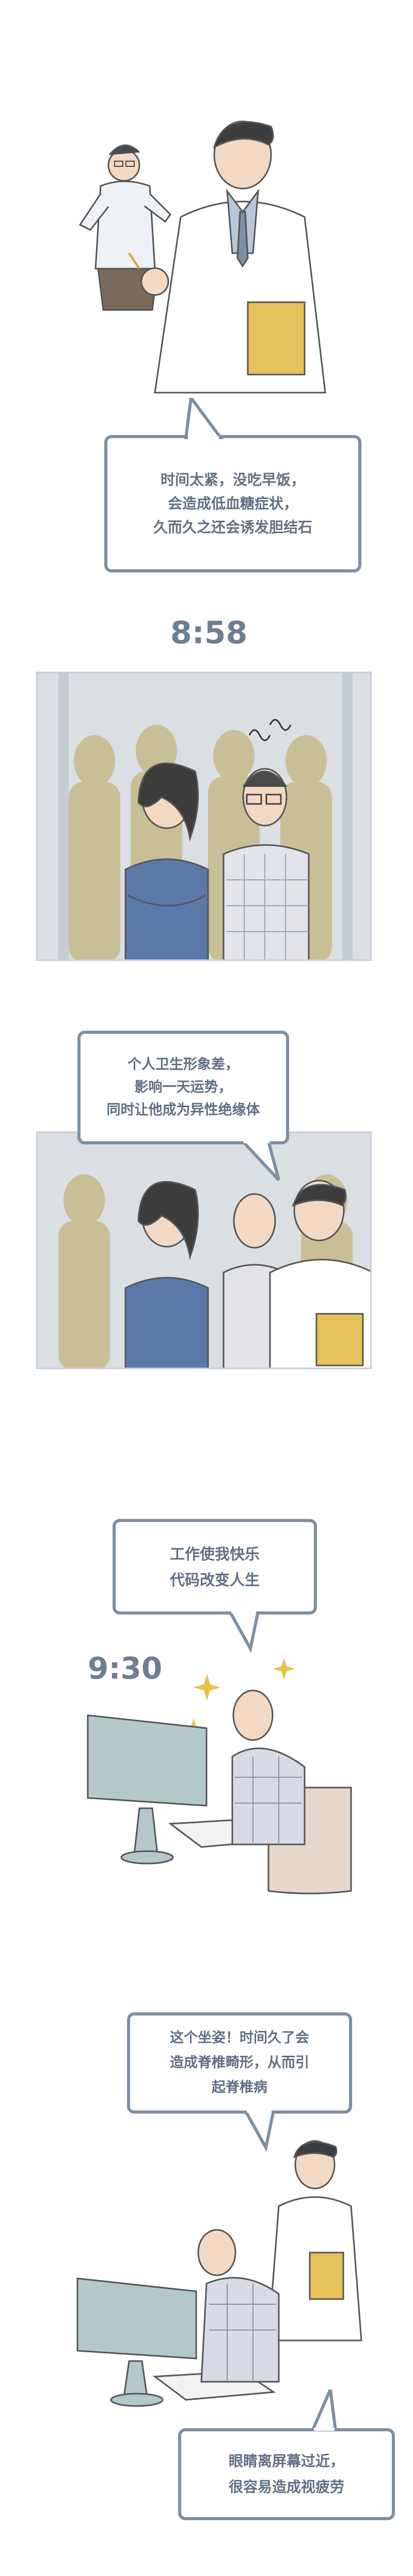 The width and height of the screenshot is (413, 2576). Describe the element at coordinates (209, 633) in the screenshot. I see `time-label-858: 8:58` at that location.